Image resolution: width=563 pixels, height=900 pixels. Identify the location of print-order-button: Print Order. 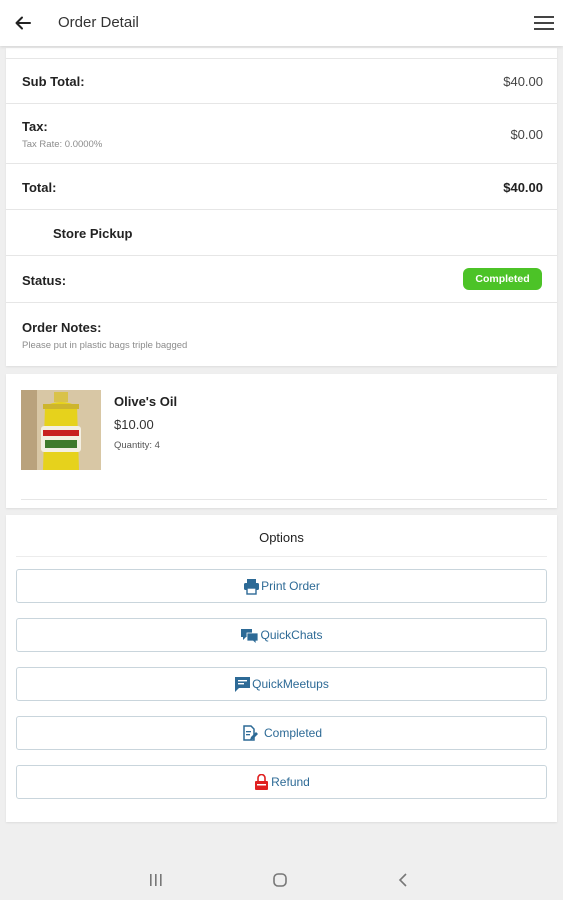
(281, 586).